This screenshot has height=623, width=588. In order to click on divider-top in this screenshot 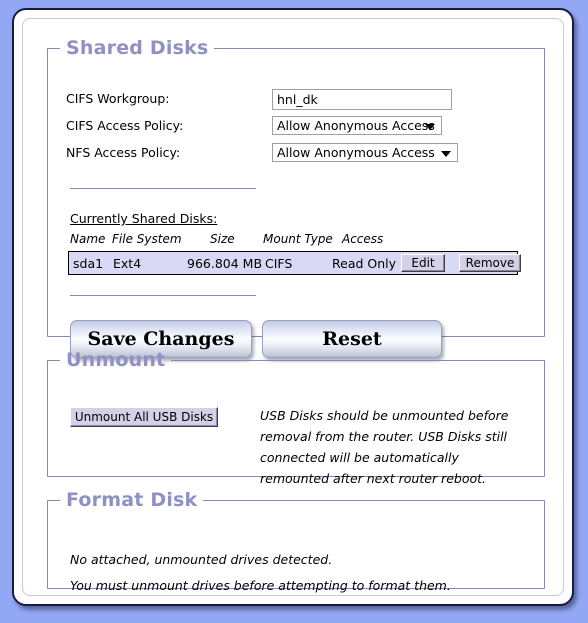, I will do `click(163, 188)`.